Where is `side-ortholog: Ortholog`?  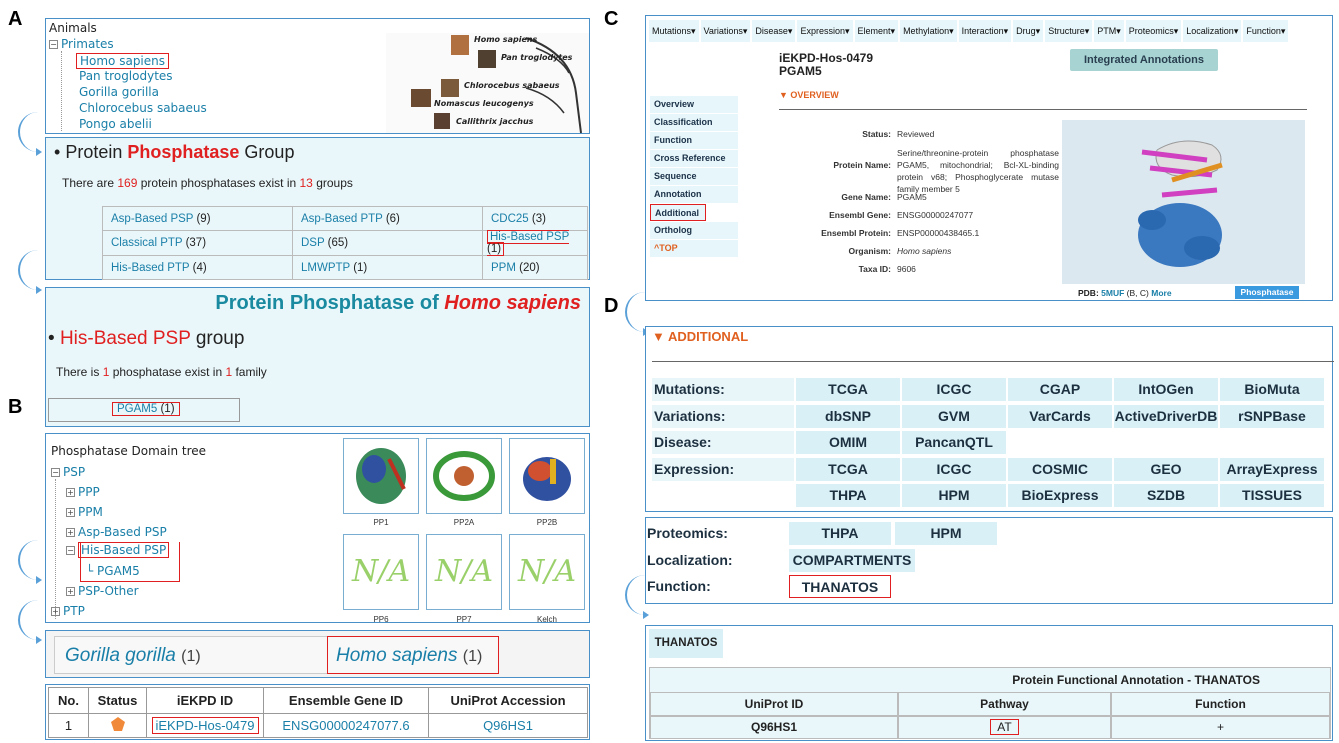 side-ortholog: Ortholog is located at coordinates (694, 230).